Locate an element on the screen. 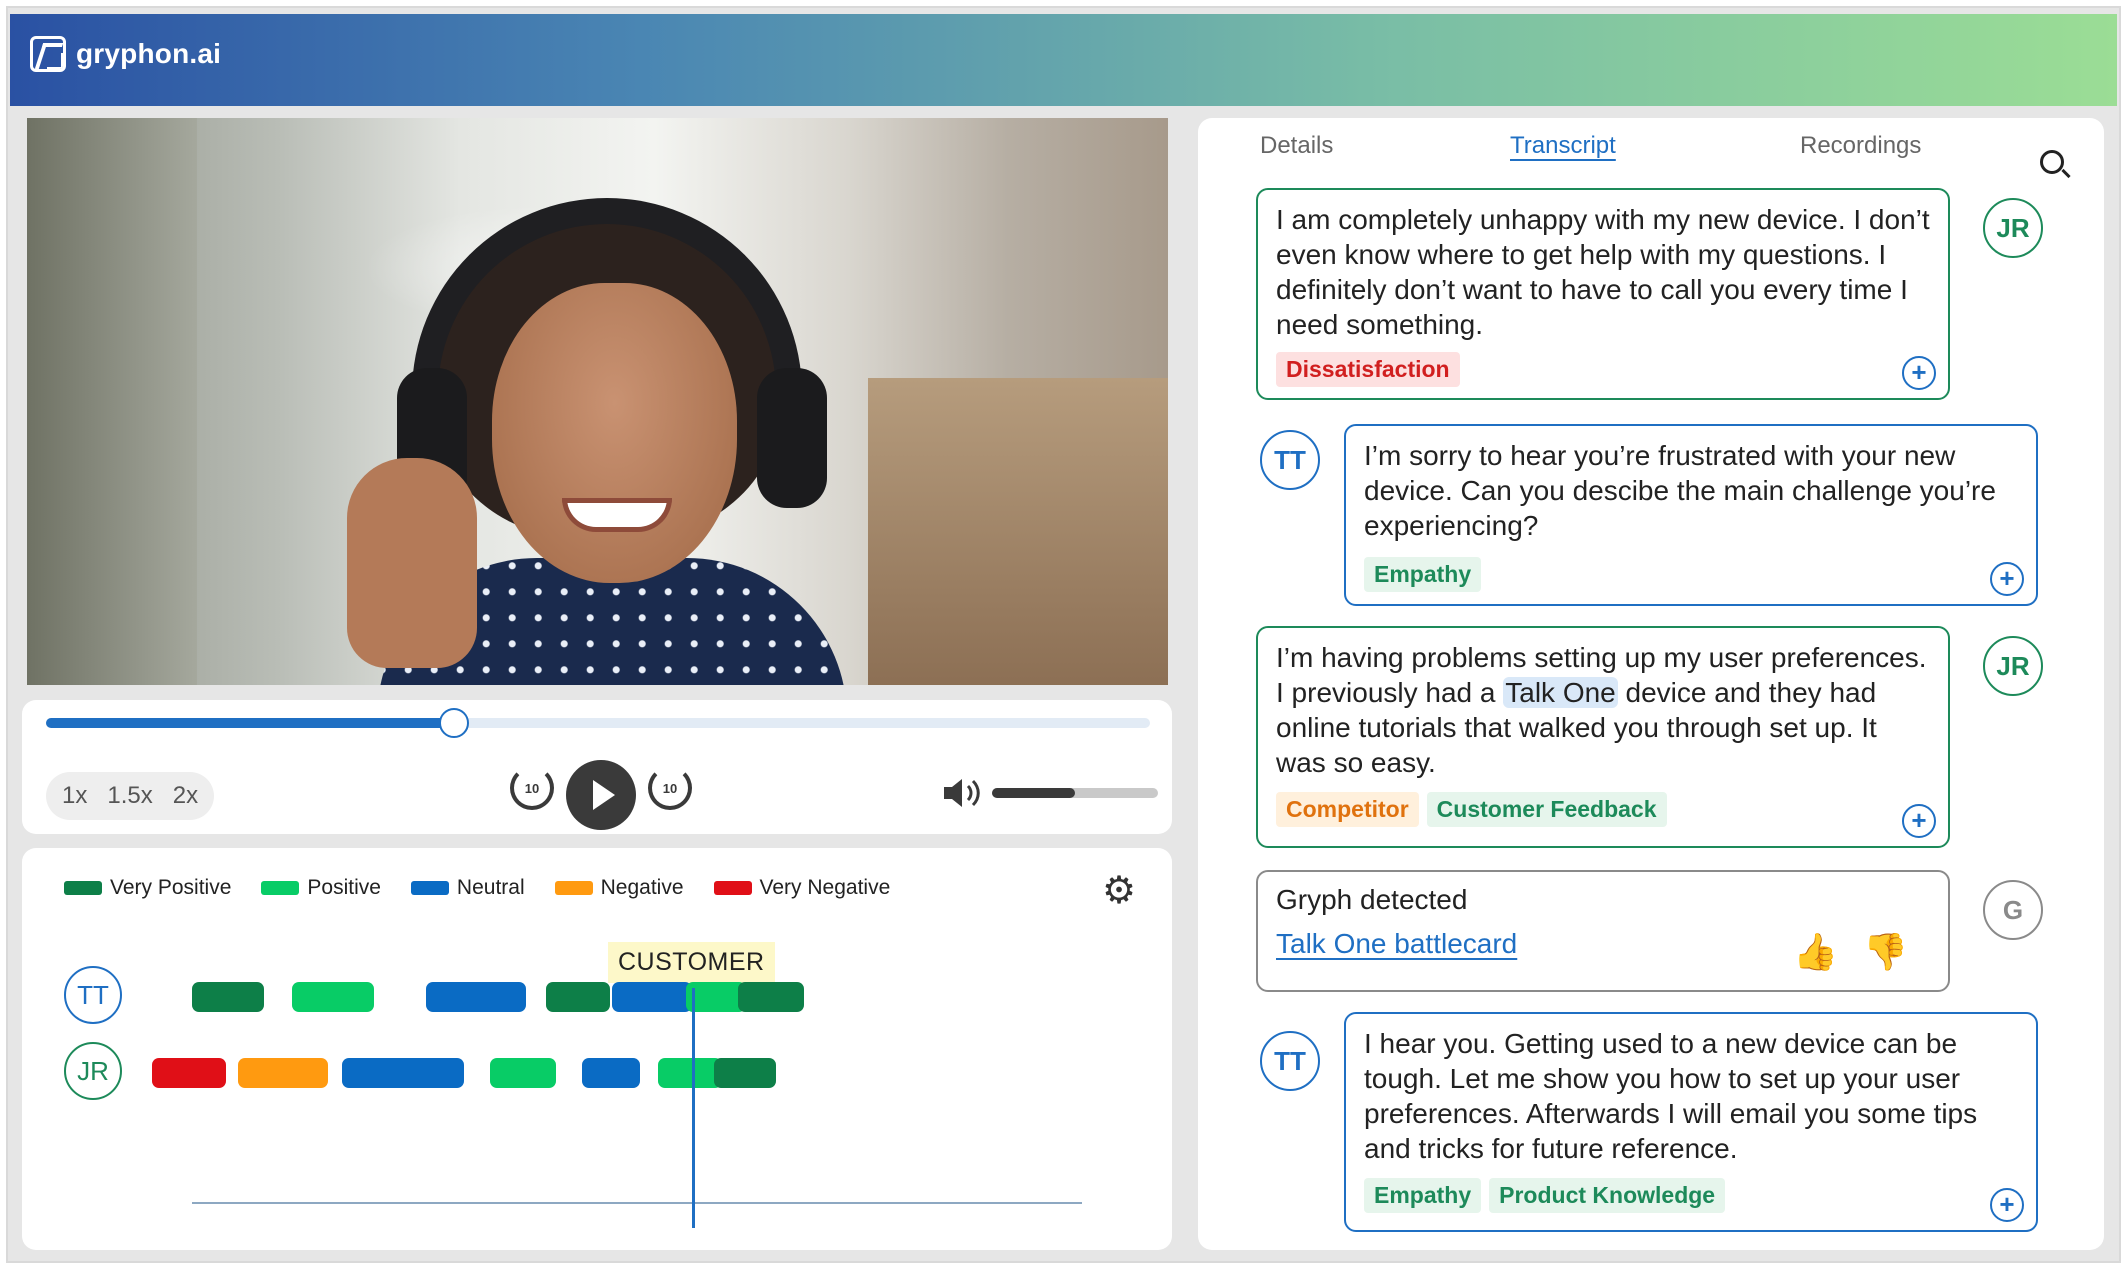  volume-slider is located at coordinates (1075, 793).